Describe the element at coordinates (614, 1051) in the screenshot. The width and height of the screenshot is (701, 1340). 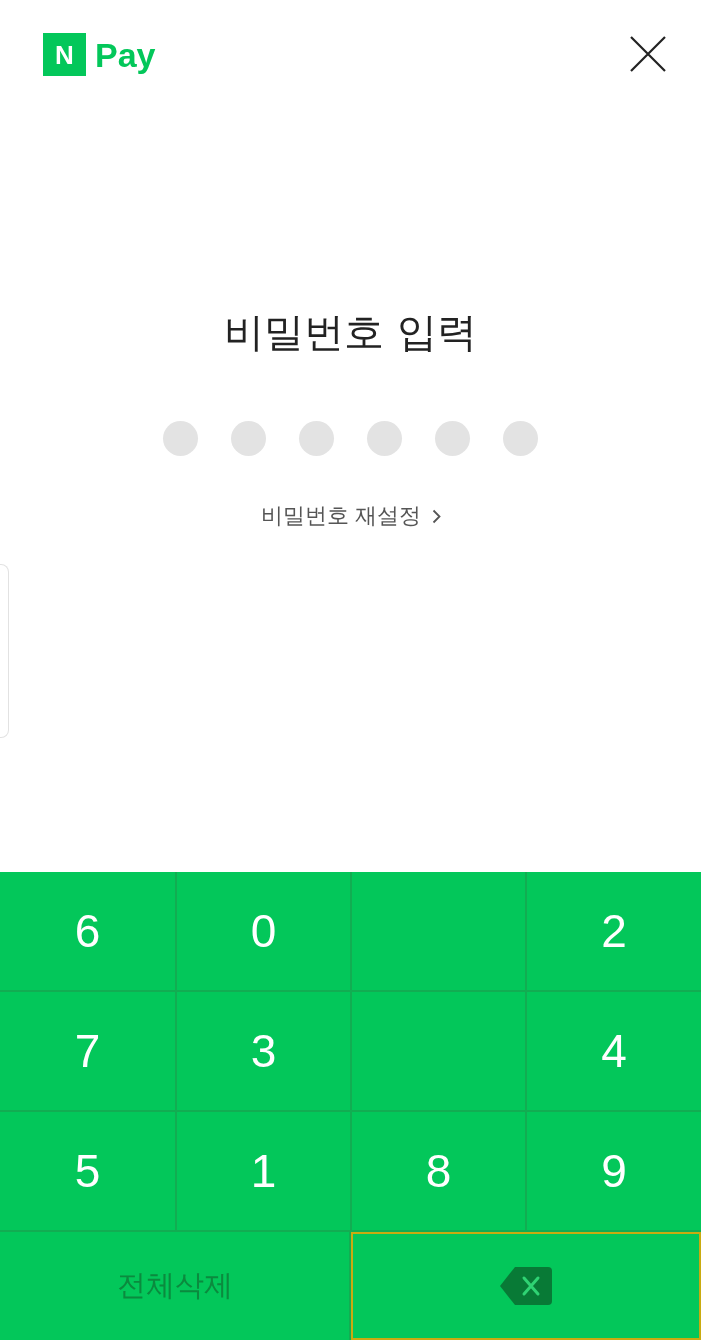
I see `keypad-key: 4` at that location.